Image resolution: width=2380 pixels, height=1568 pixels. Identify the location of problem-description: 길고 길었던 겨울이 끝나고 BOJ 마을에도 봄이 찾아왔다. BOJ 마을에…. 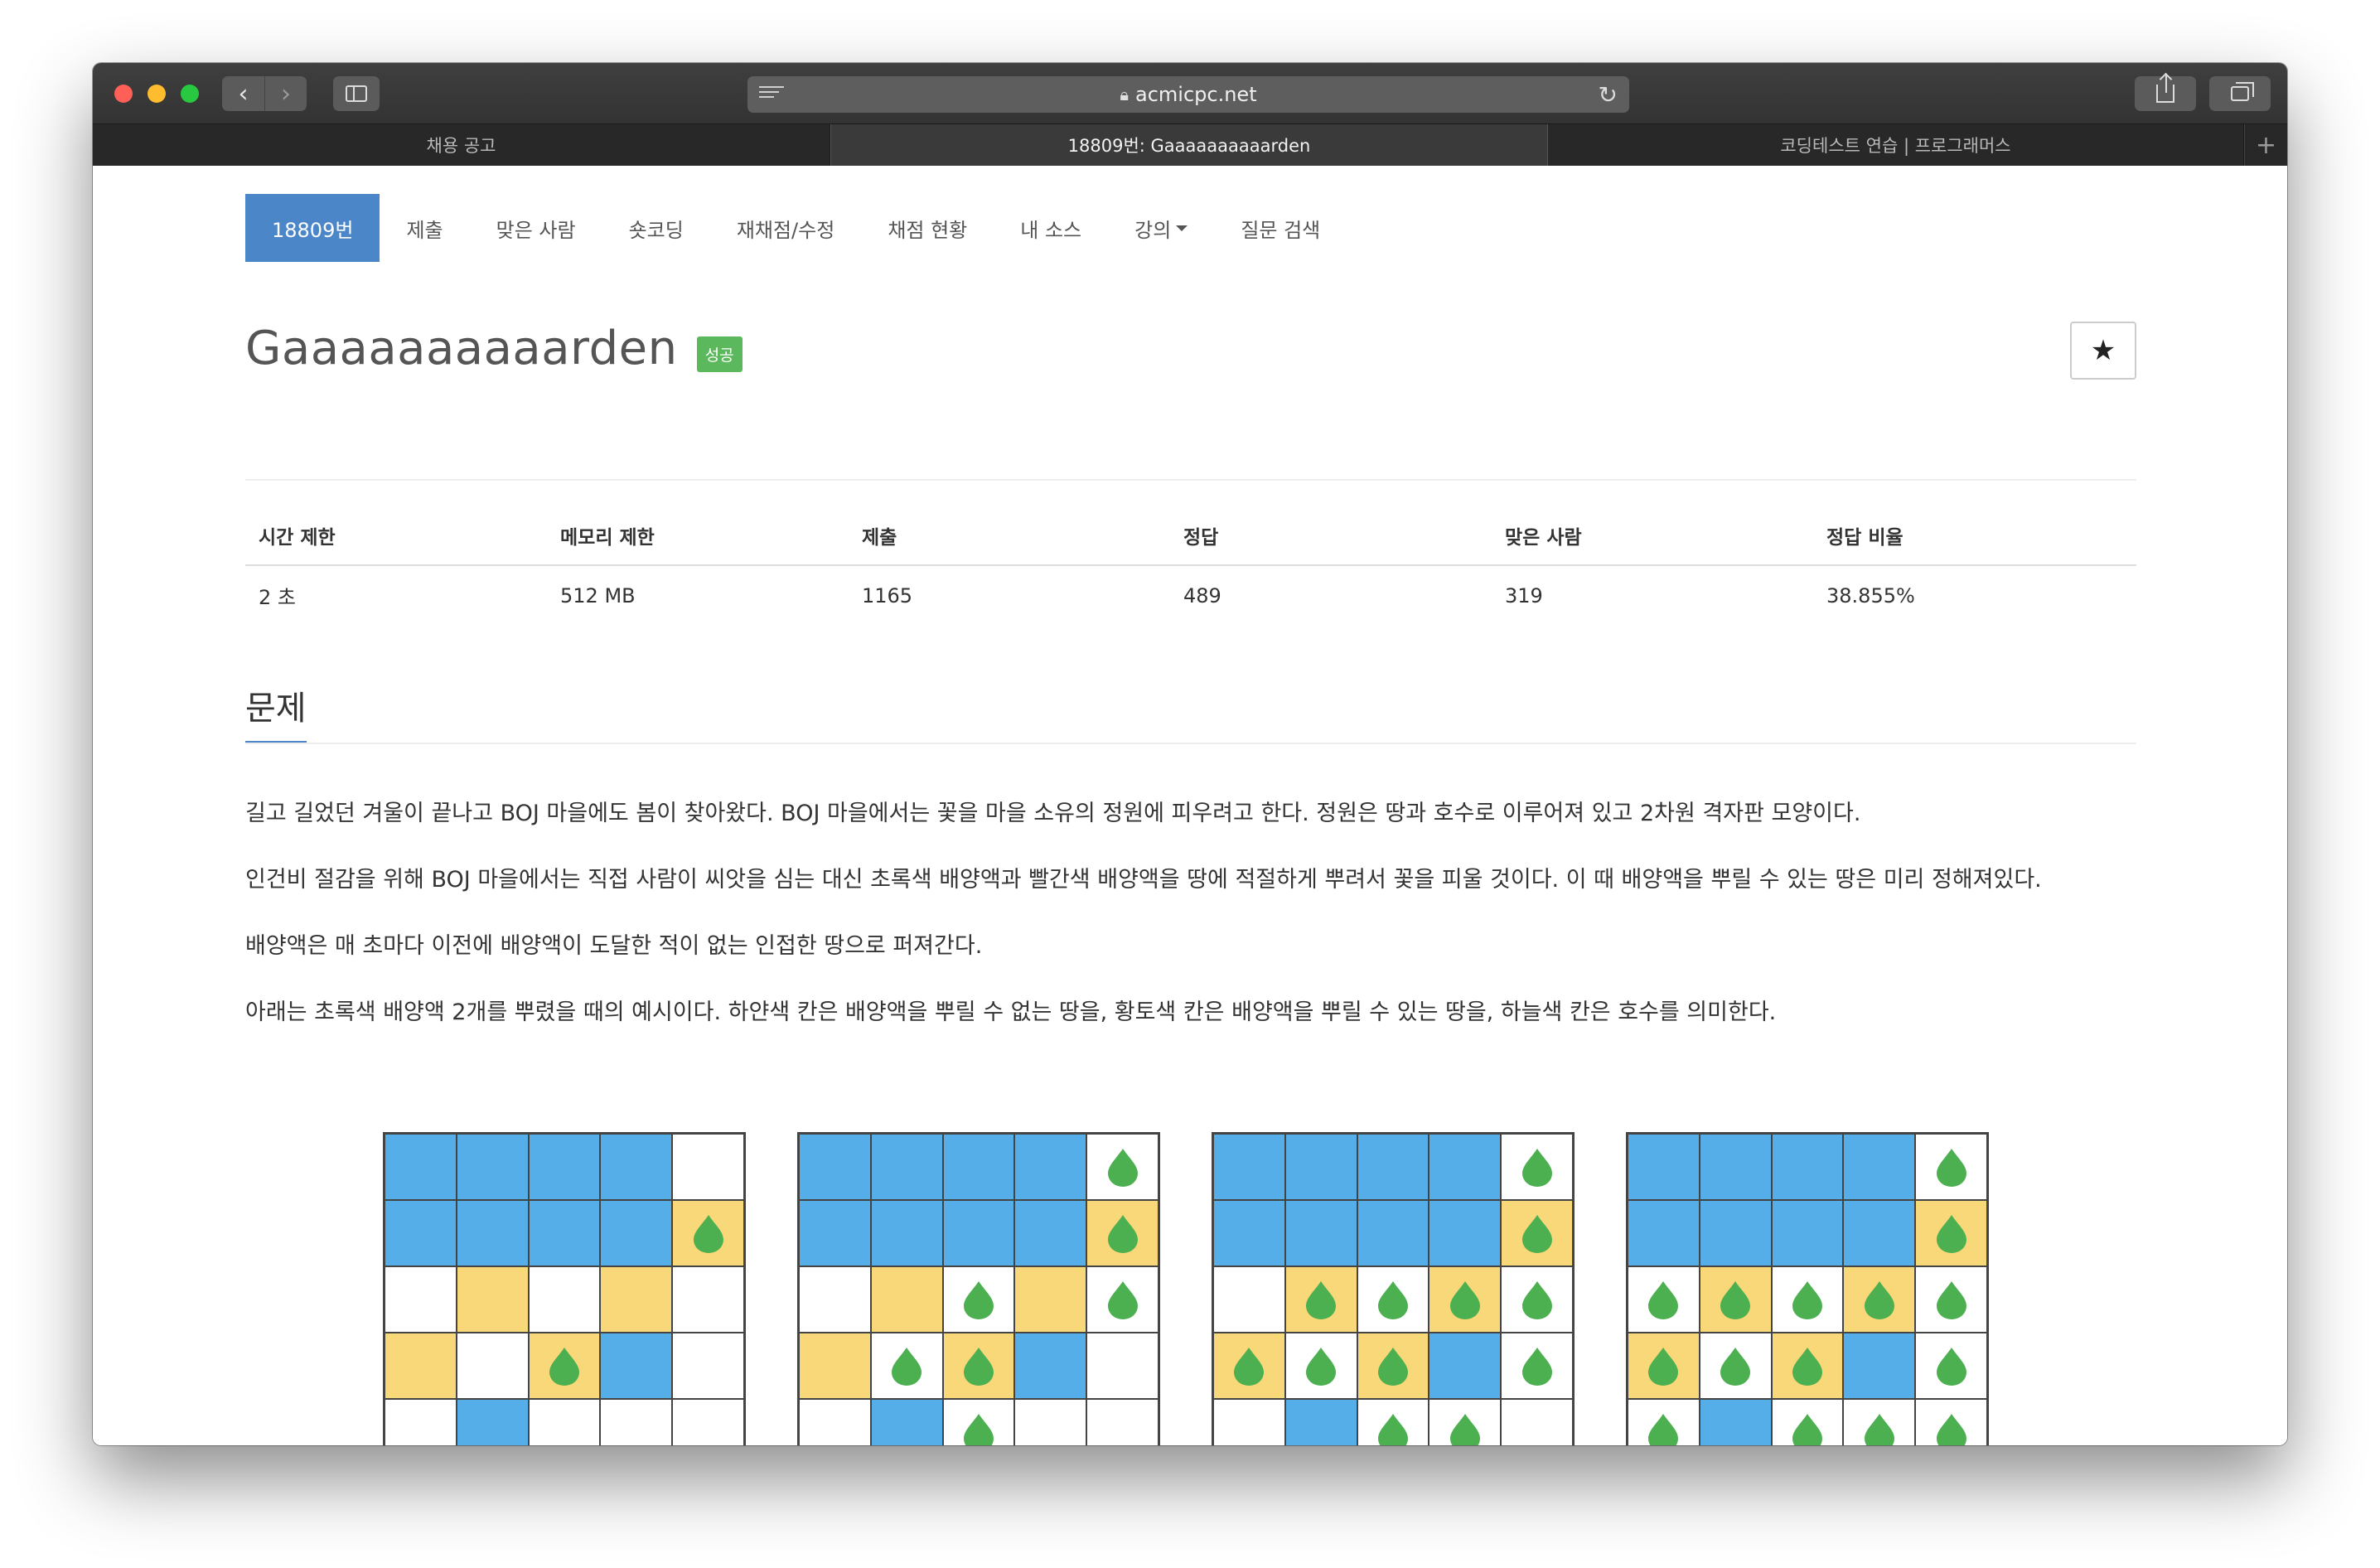
(1190, 922).